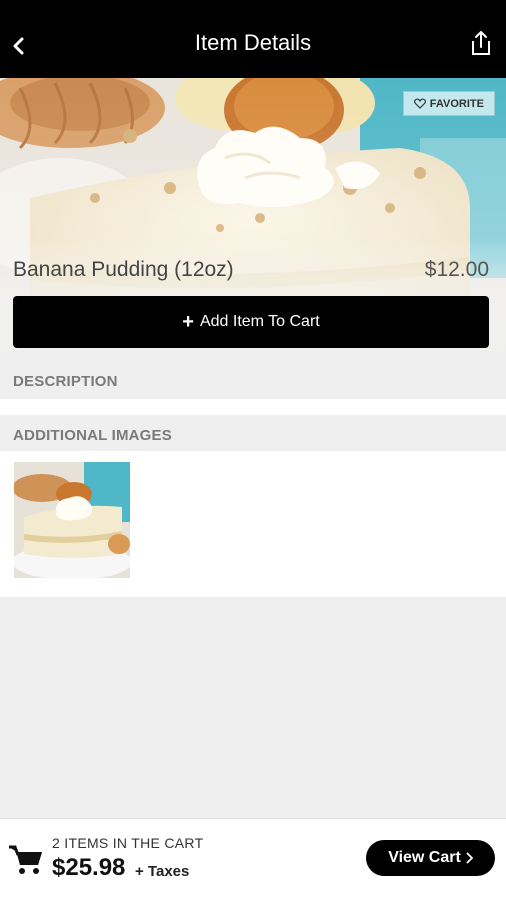 The width and height of the screenshot is (506, 900). What do you see at coordinates (456, 269) in the screenshot?
I see `item-price: $12.00` at bounding box center [456, 269].